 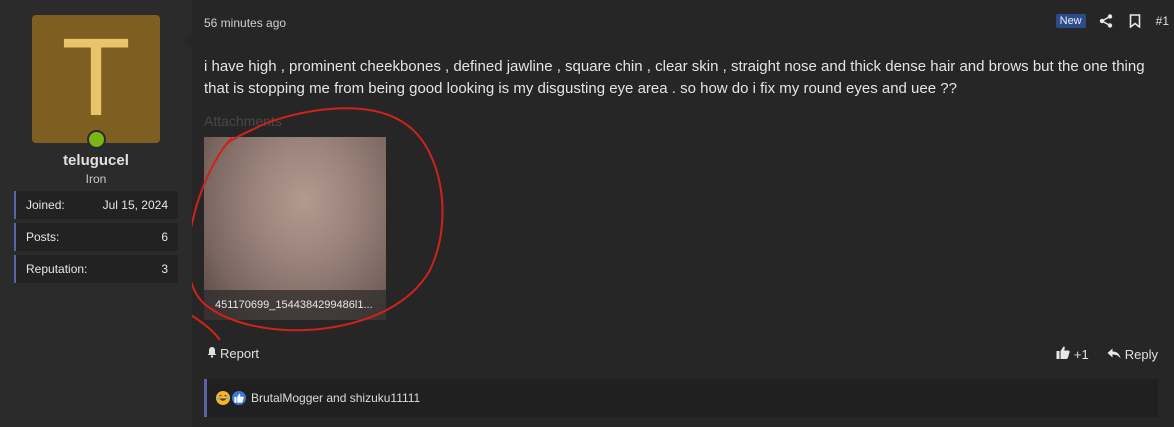 I want to click on reactions-users: BrutalMogger and shizuku11111, so click(x=336, y=398).